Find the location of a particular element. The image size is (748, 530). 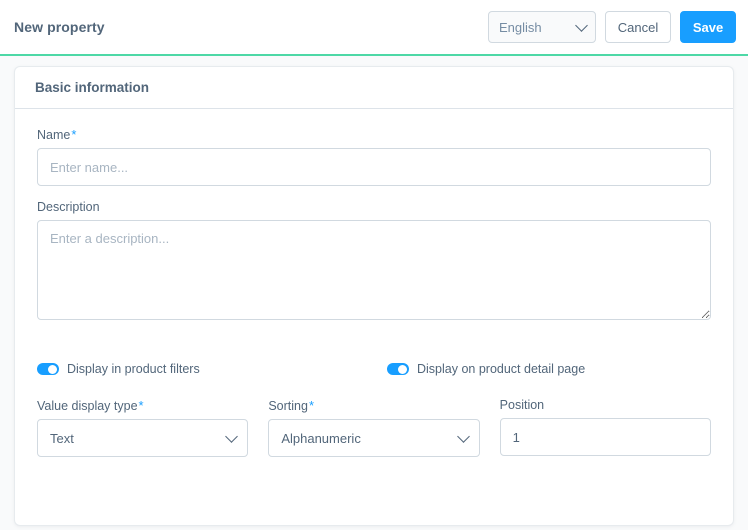

value-display-type-label-text: Value display type is located at coordinates (87, 406).